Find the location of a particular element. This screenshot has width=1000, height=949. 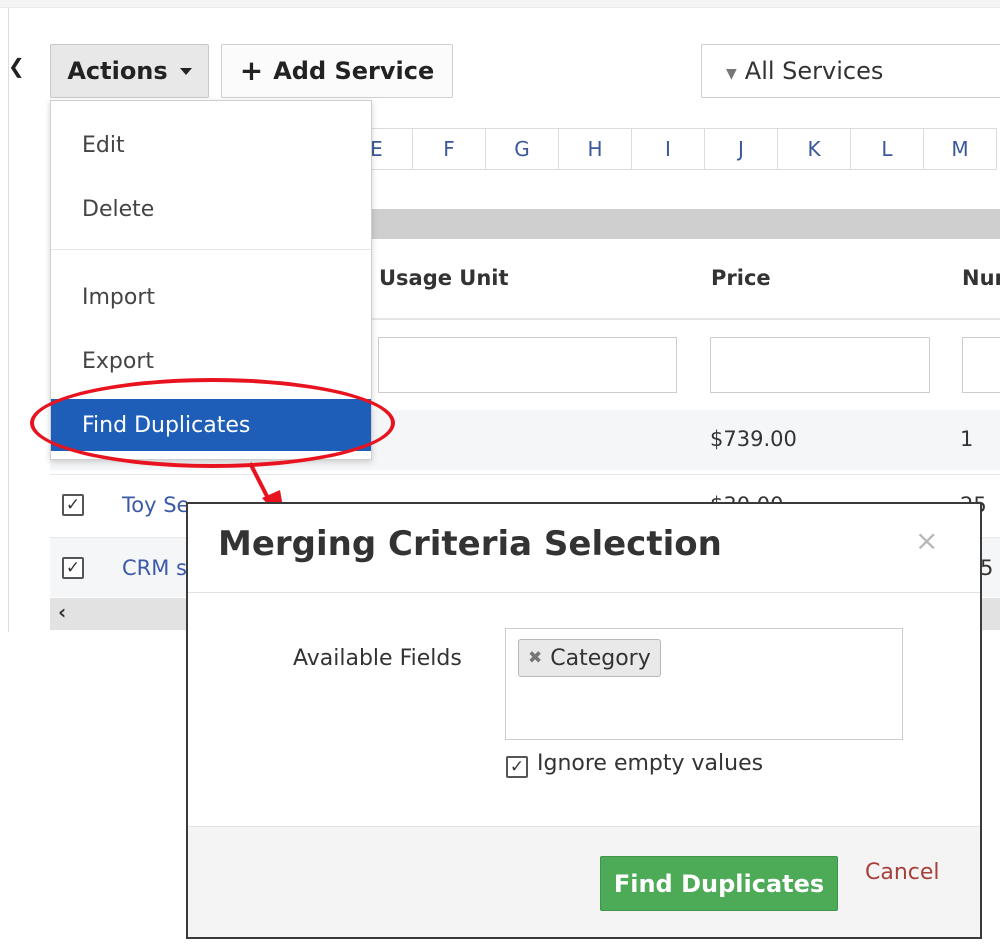

available-fields-select: ✖ Category is located at coordinates (704, 684).